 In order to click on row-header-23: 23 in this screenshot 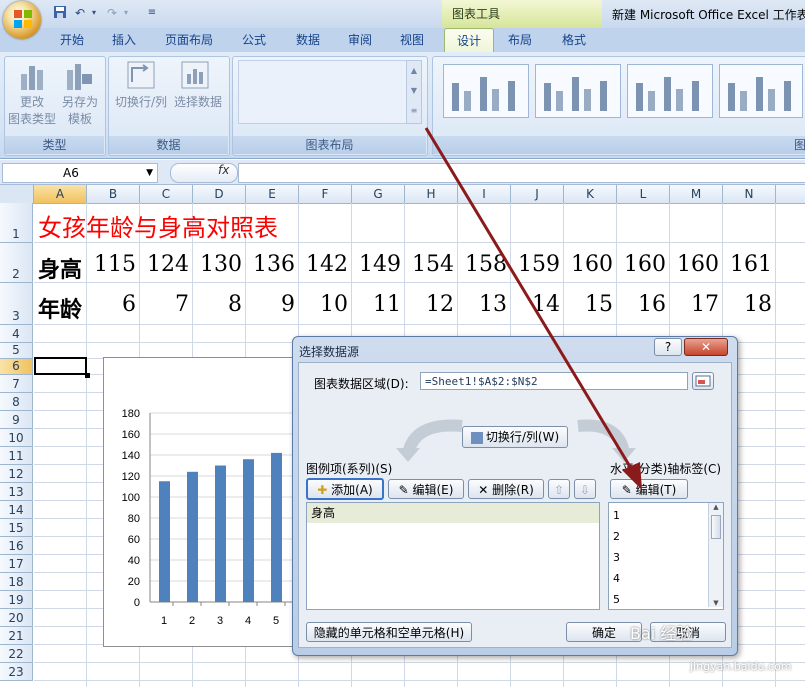, I will do `click(16, 672)`.